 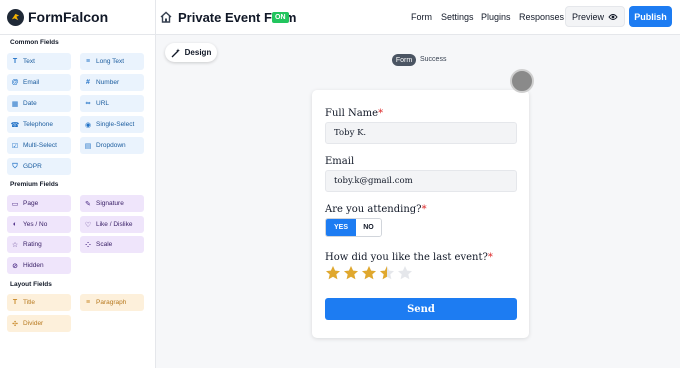 I want to click on home-icon, so click(x=166, y=17).